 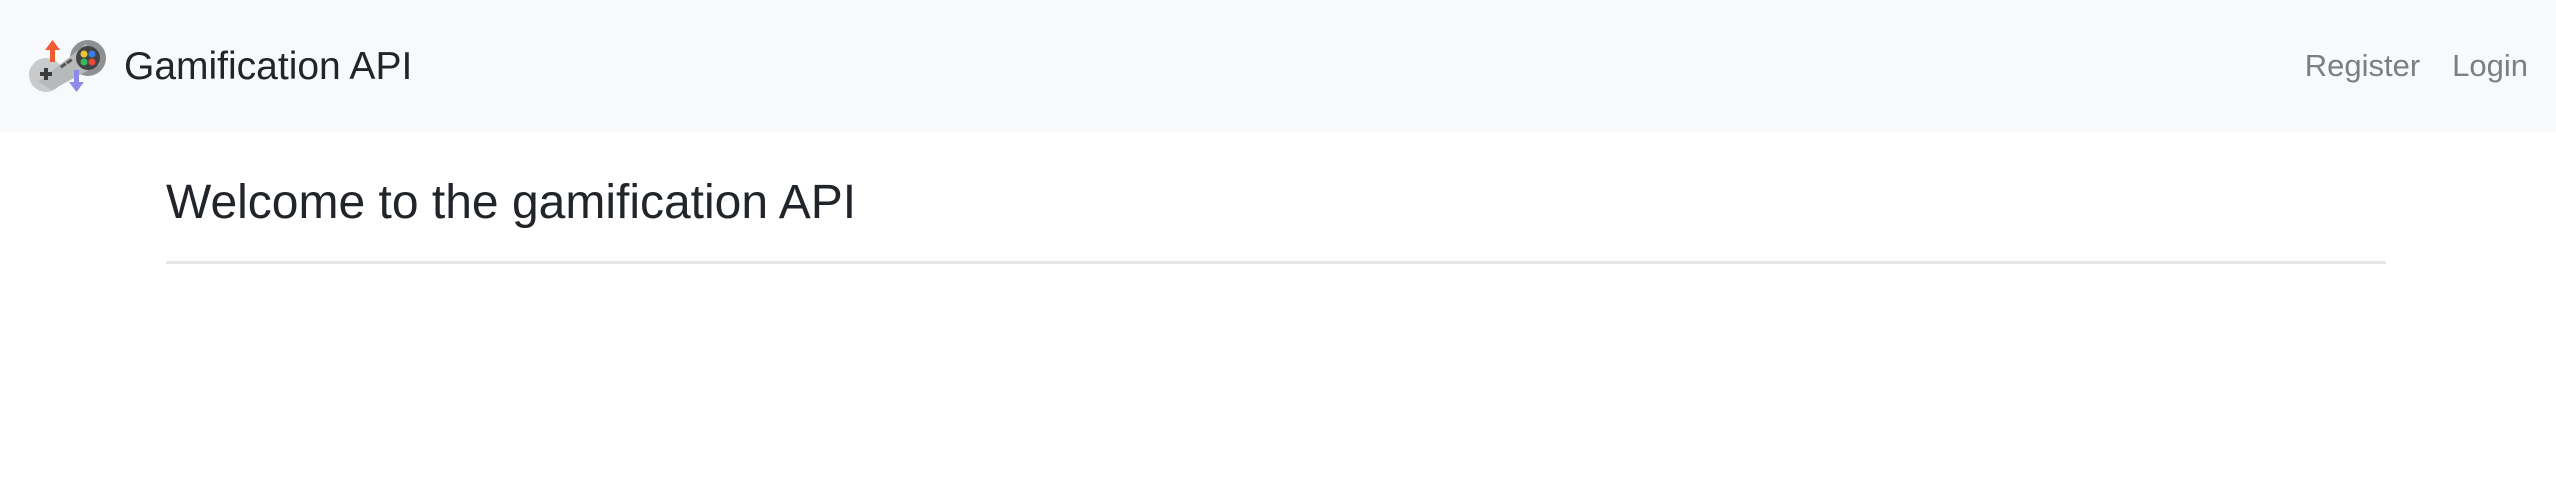 I want to click on page-title: Welcome to the gamification API, so click(x=511, y=202).